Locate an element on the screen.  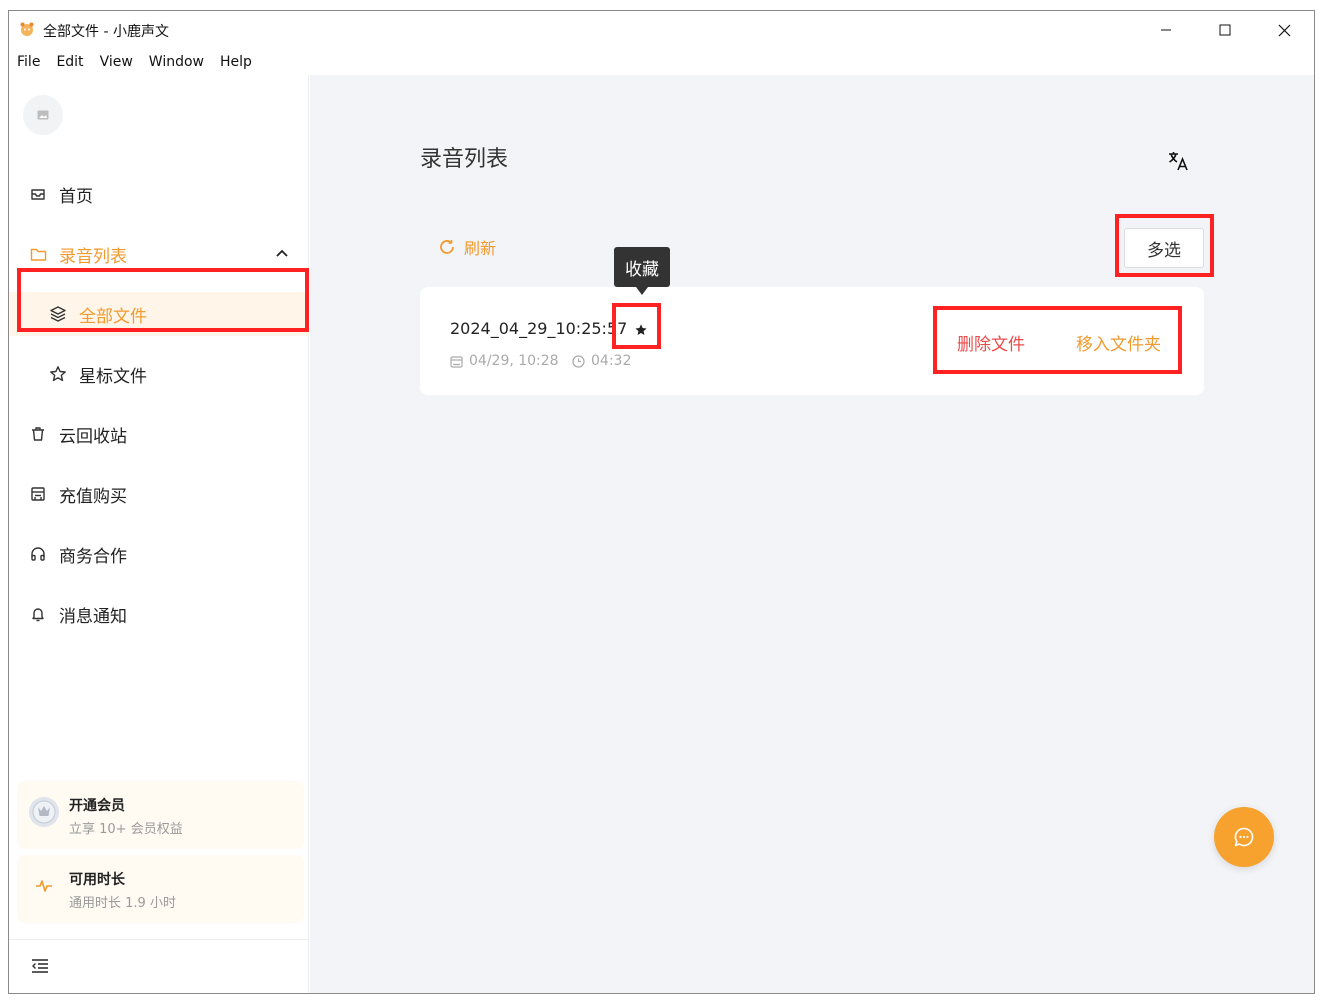
minimize-icon is located at coordinates (1166, 30).